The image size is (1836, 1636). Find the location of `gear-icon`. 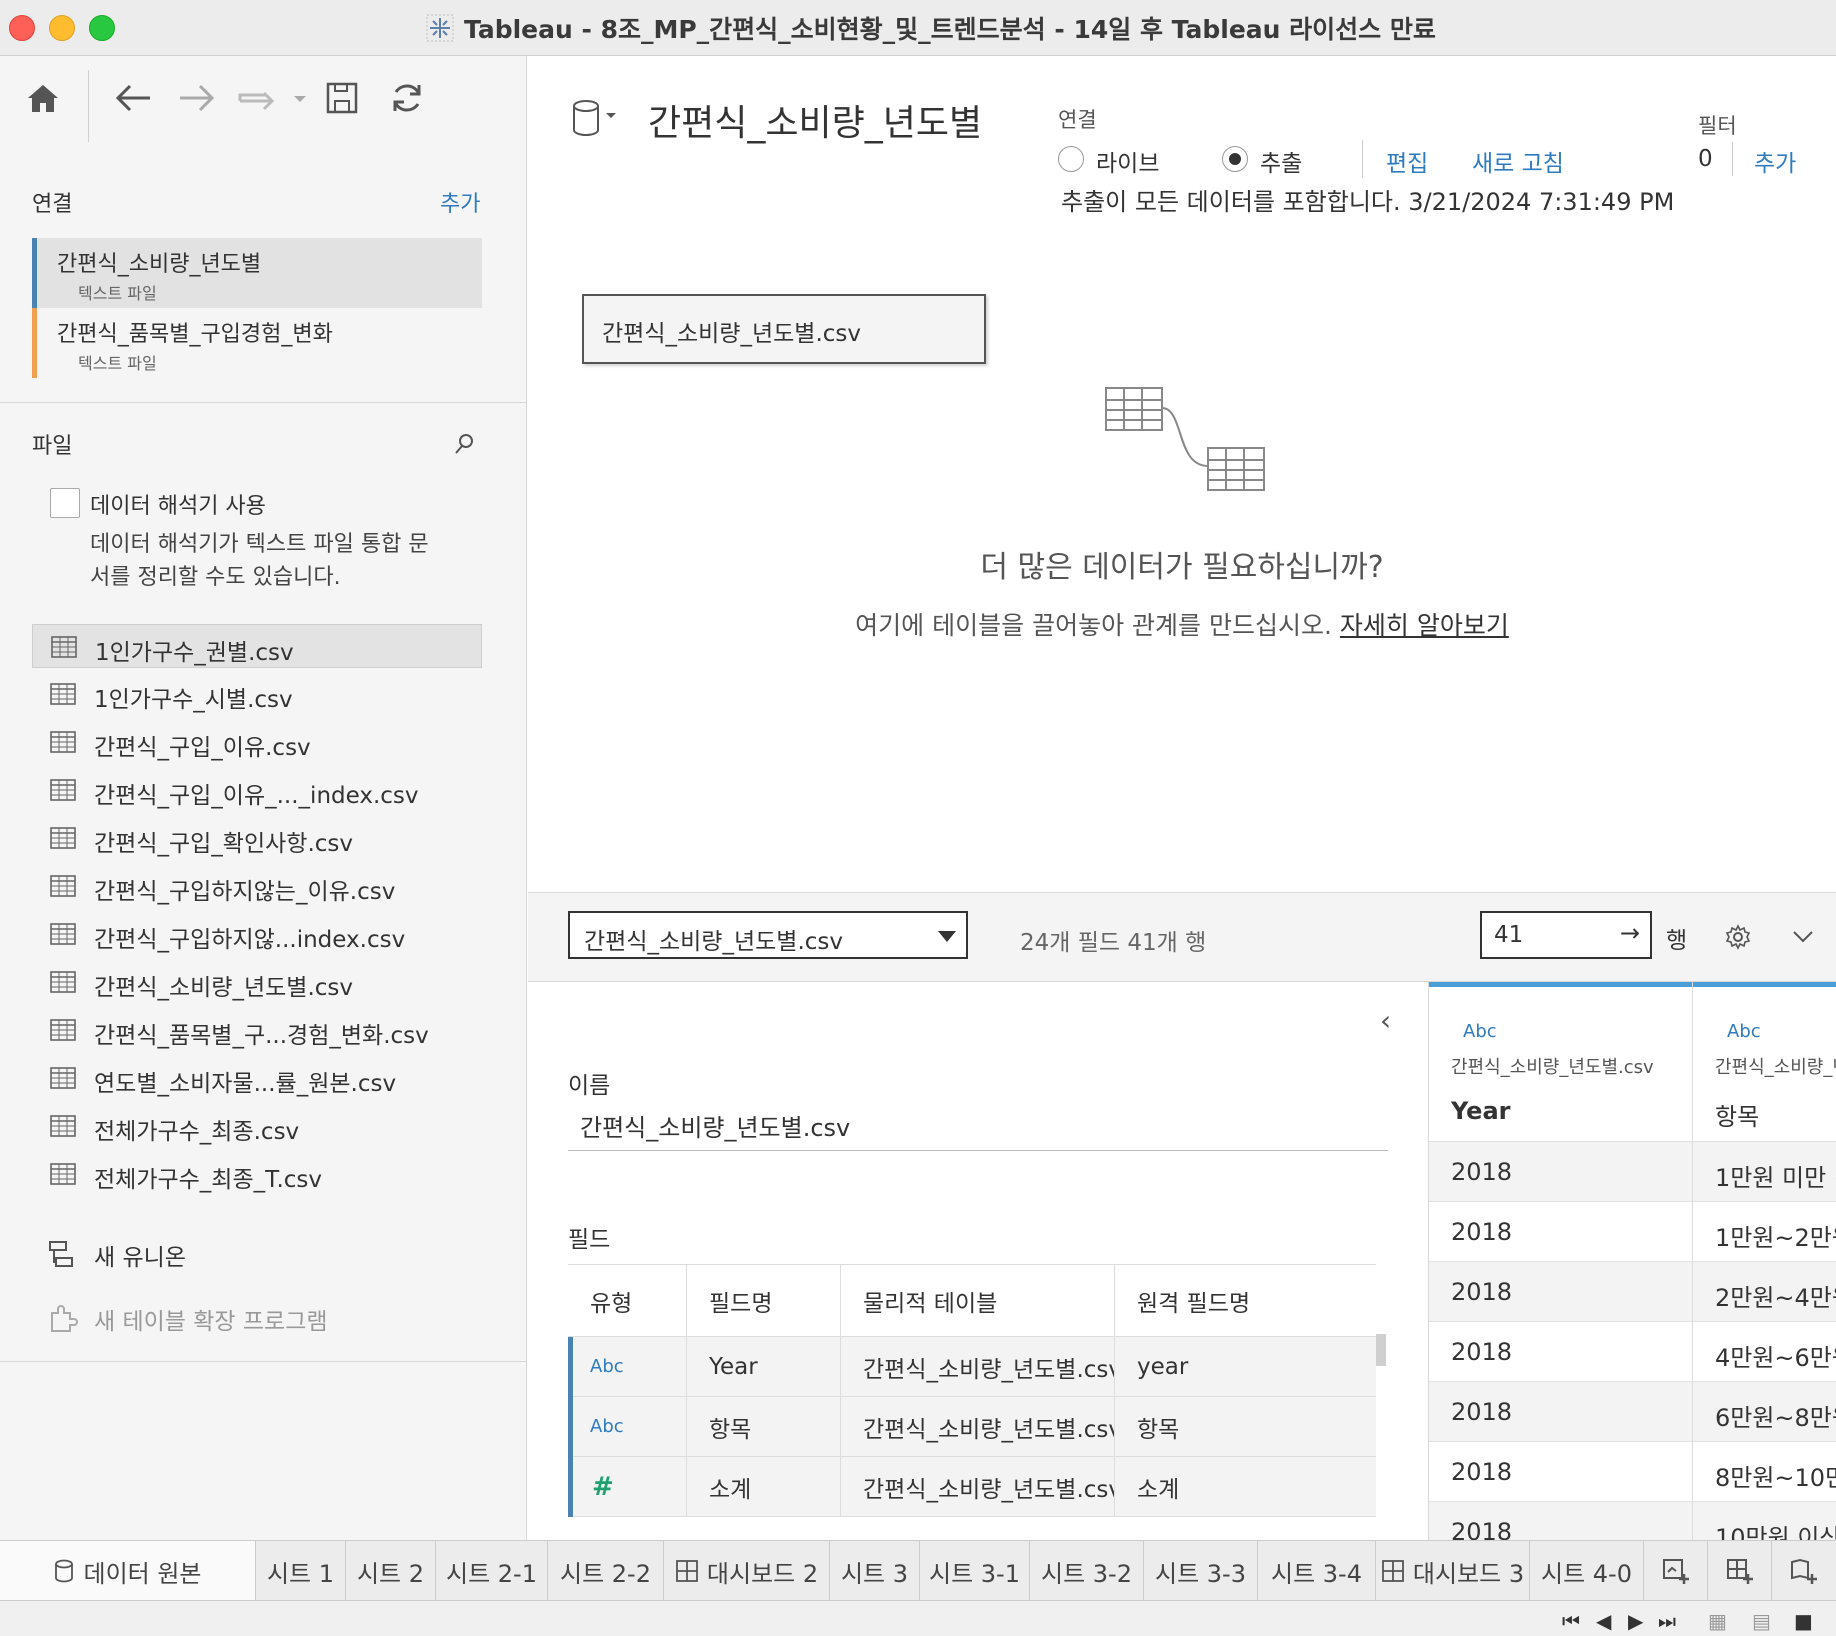

gear-icon is located at coordinates (1738, 937).